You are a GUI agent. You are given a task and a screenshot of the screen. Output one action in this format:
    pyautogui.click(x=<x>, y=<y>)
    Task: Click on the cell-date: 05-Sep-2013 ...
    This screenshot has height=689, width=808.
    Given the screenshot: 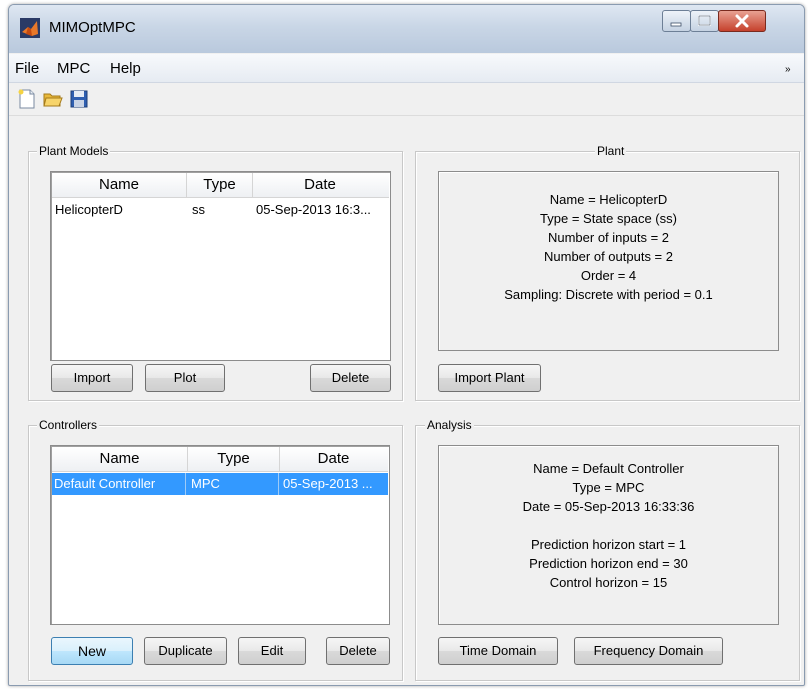 What is the action you would take?
    pyautogui.click(x=328, y=483)
    